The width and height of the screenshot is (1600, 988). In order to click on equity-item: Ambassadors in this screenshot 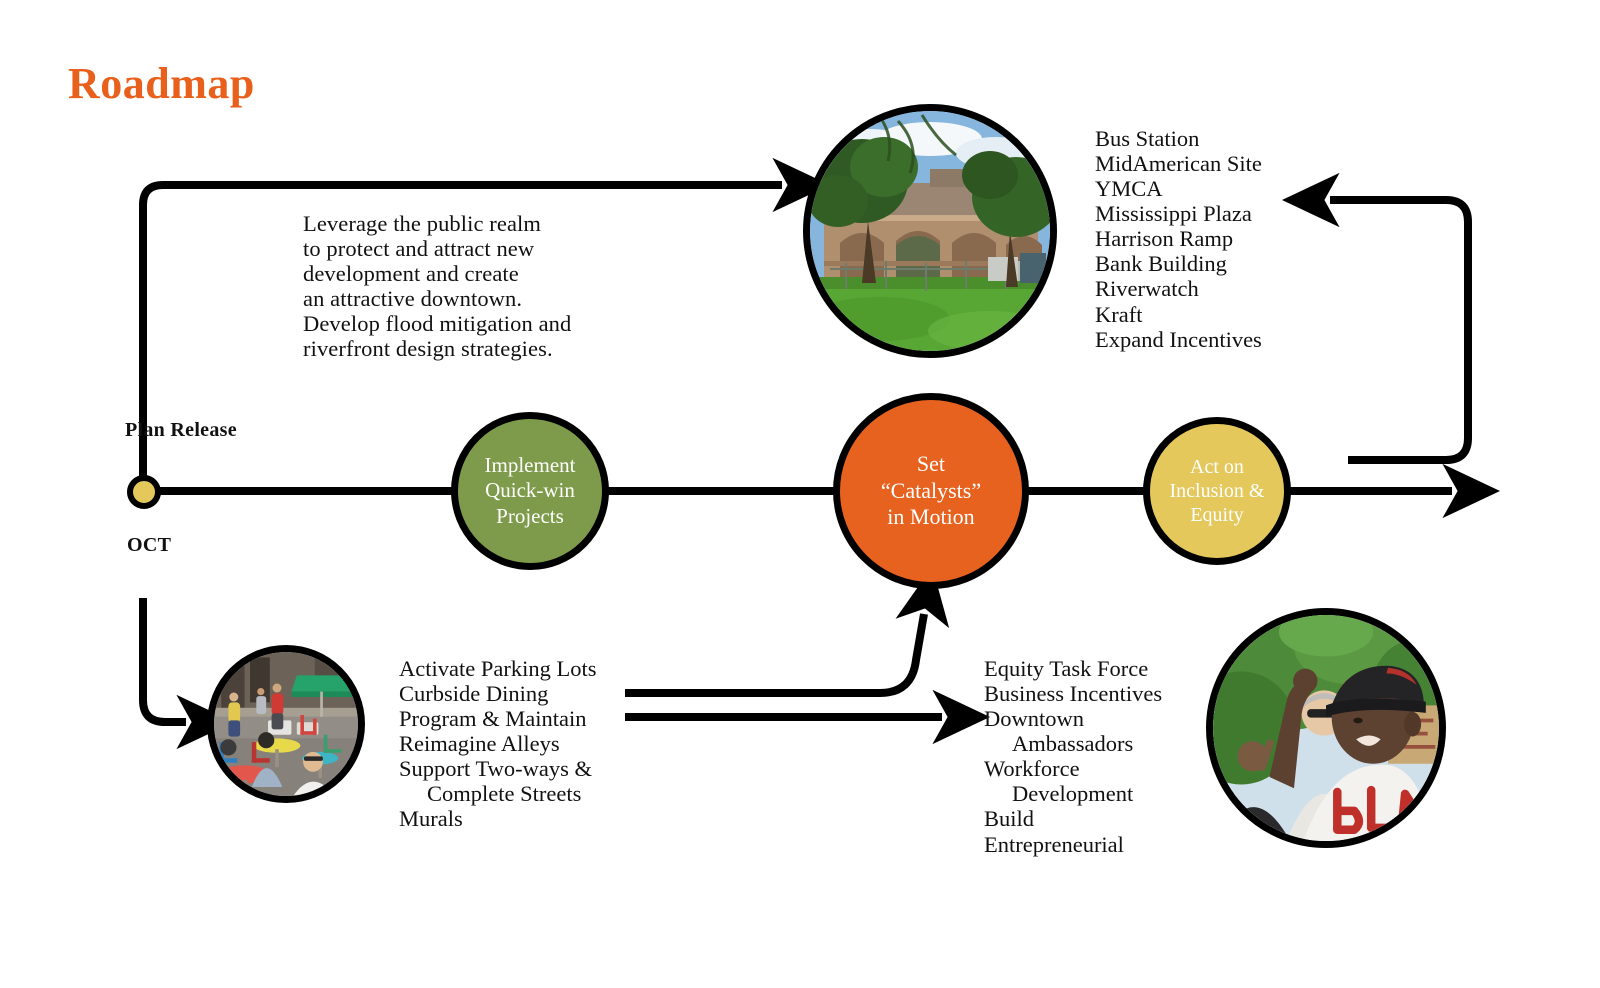, I will do `click(1073, 744)`.